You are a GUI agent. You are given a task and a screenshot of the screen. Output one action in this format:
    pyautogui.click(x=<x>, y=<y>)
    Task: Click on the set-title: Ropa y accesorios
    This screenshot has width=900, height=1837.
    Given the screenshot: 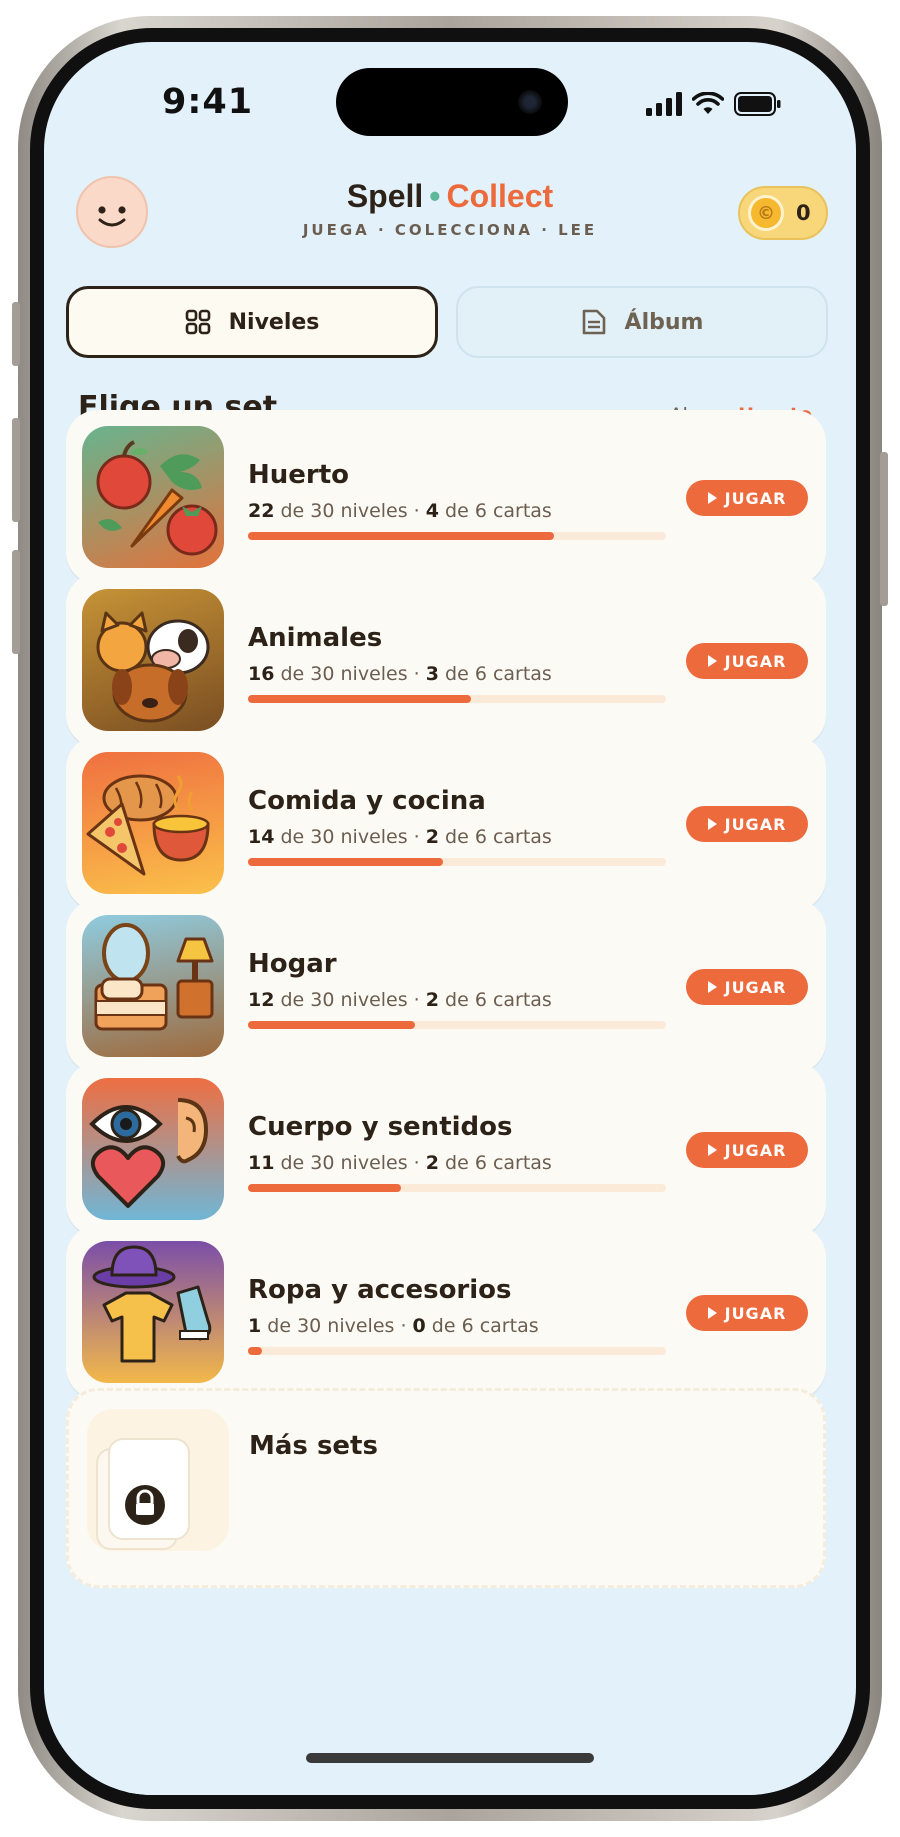 What is the action you would take?
    pyautogui.click(x=380, y=1290)
    